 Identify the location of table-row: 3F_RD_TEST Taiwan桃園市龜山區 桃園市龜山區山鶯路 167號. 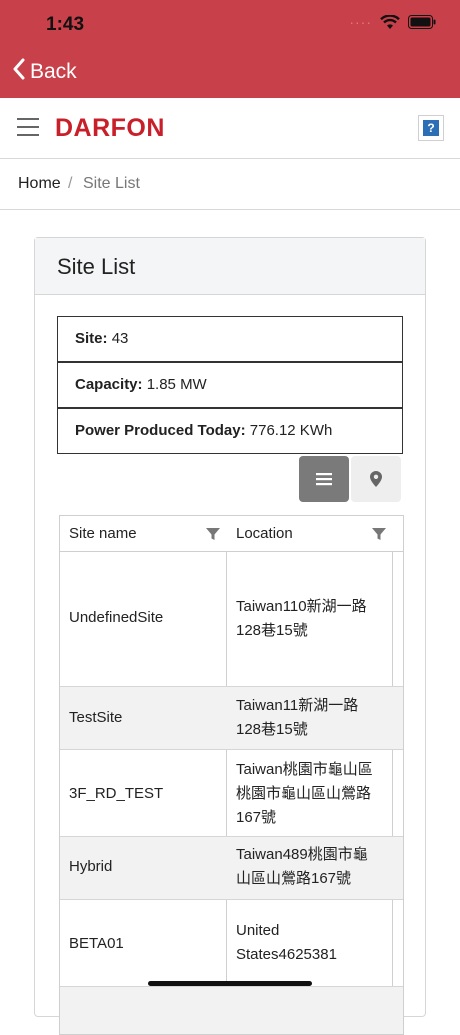
(231, 793).